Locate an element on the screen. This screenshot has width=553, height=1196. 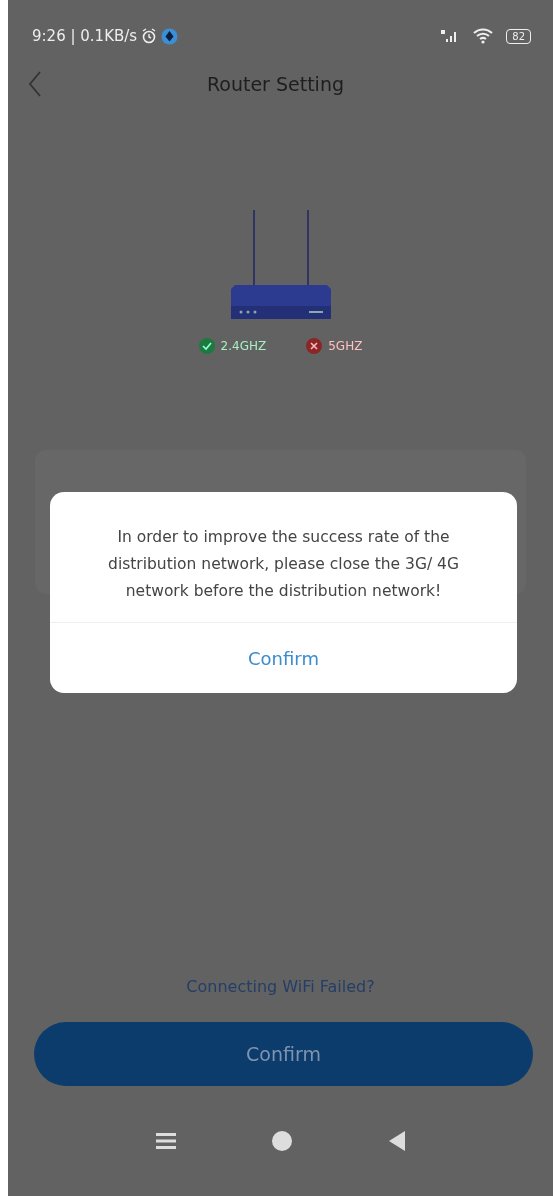
menu-icon is located at coordinates (166, 1141).